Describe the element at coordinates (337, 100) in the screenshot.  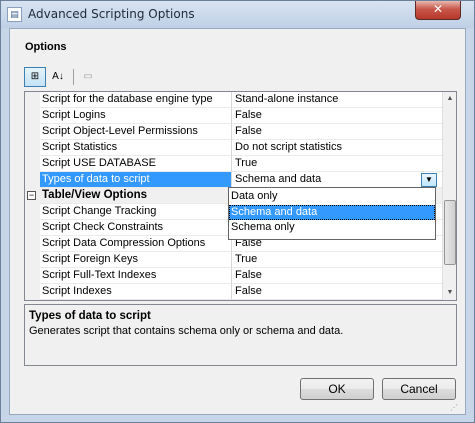
I see `property-value: Stand-alone instance` at that location.